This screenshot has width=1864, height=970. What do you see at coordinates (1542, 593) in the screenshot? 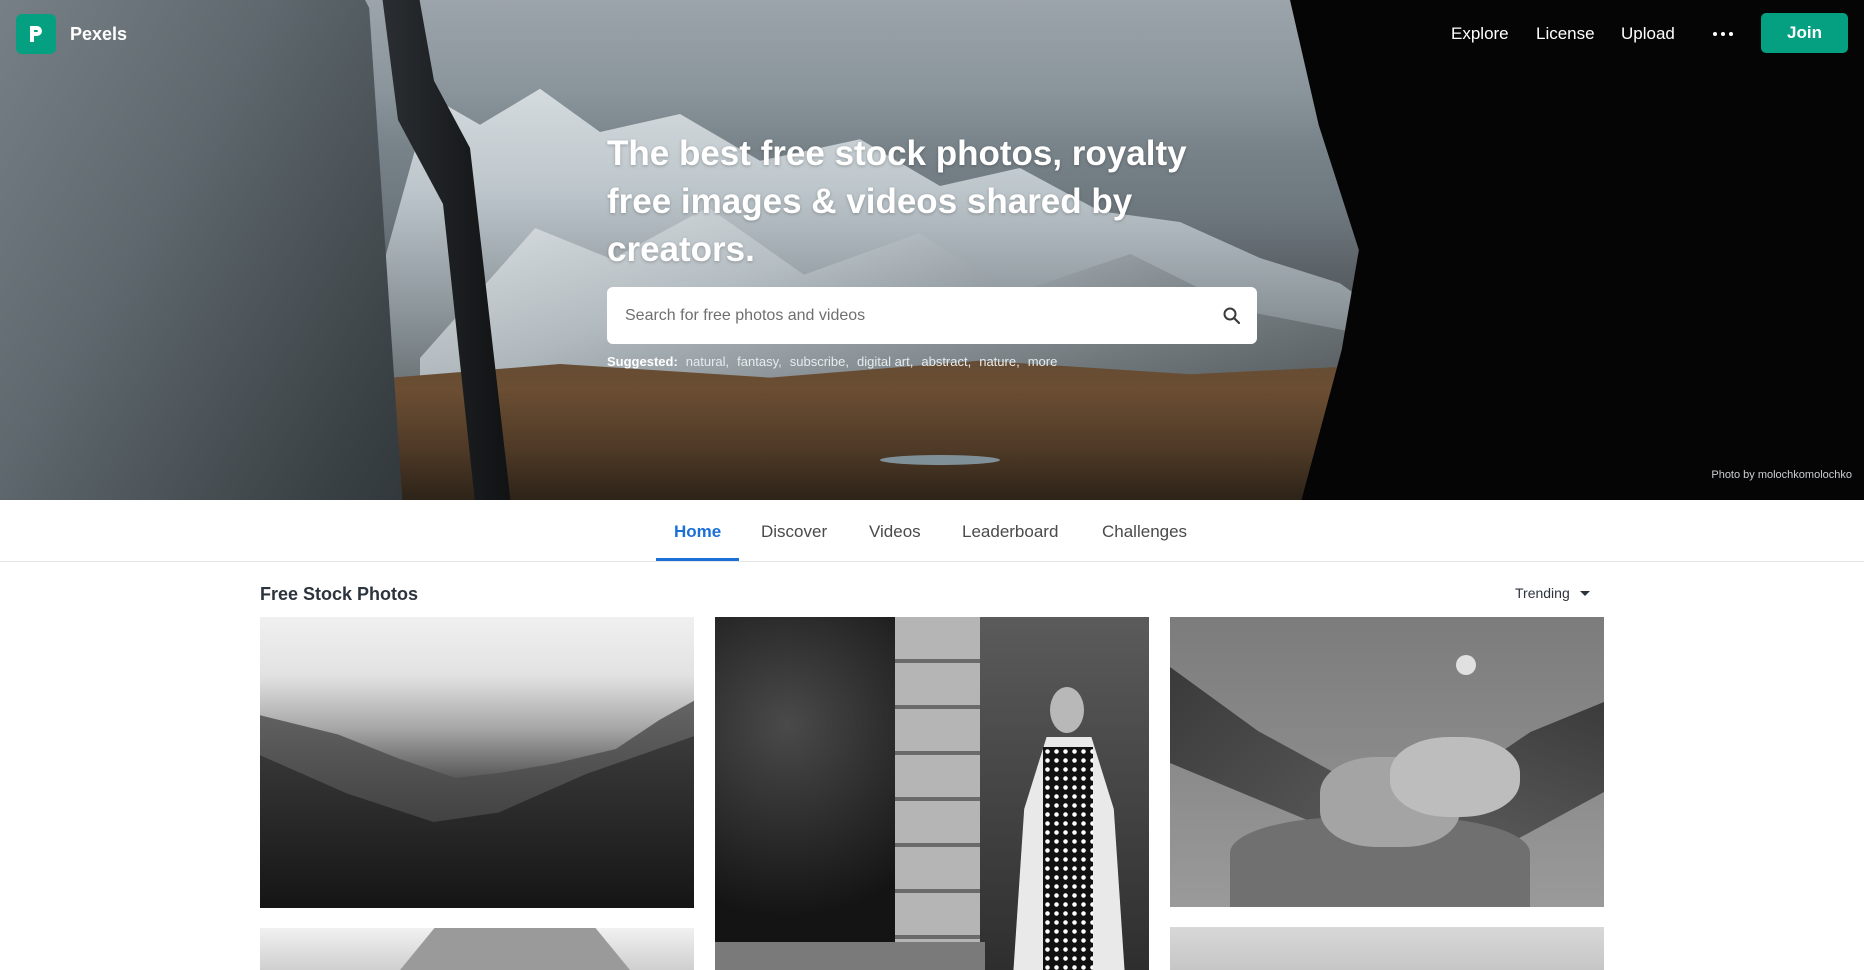
I see `sort-label: Trending` at bounding box center [1542, 593].